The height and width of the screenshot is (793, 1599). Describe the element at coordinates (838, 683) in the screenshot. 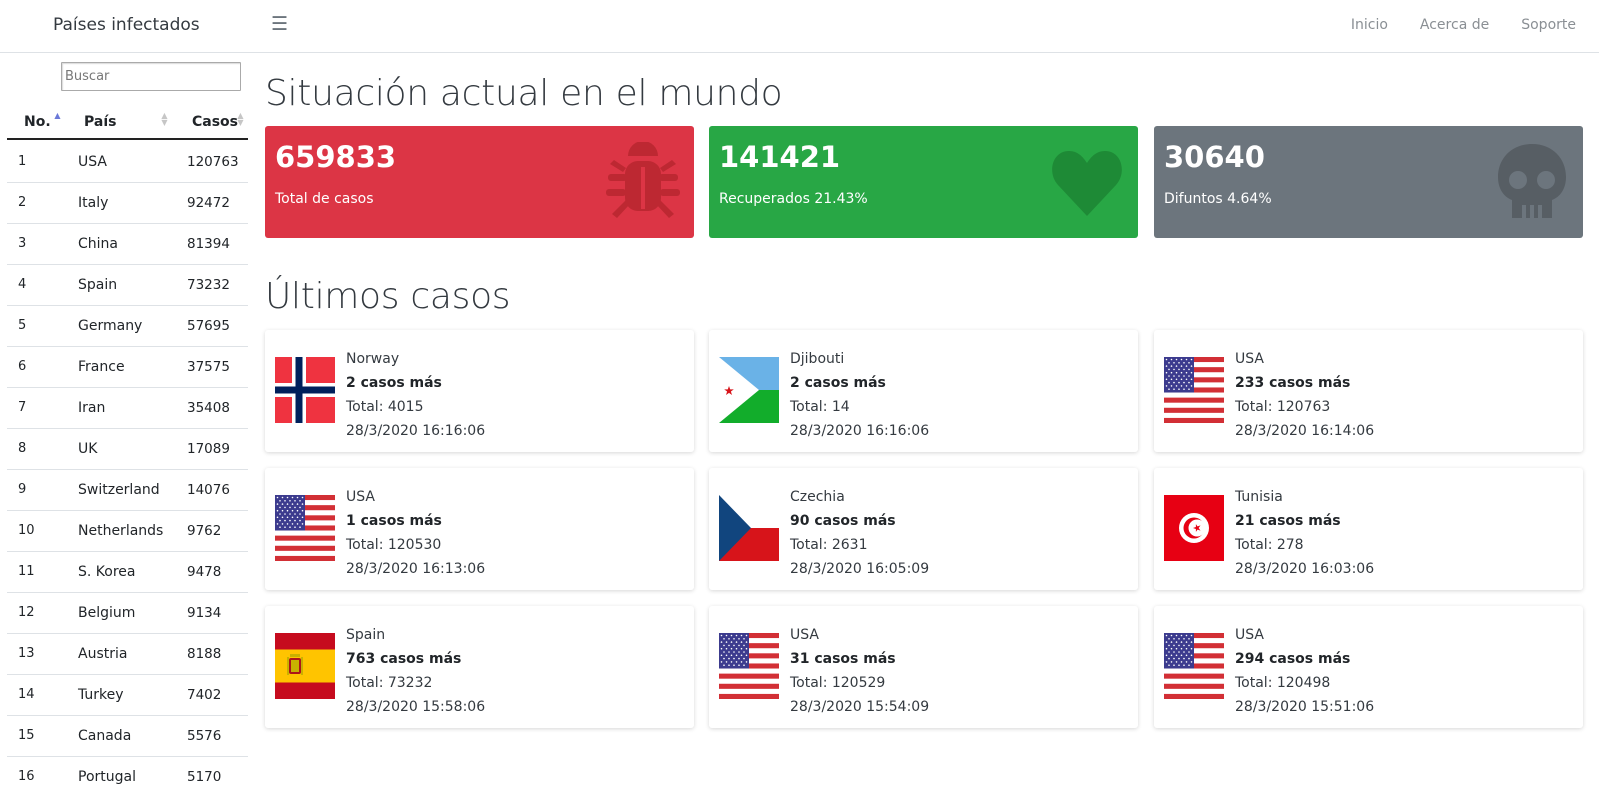

I see `case-total: Total: 120529` at that location.